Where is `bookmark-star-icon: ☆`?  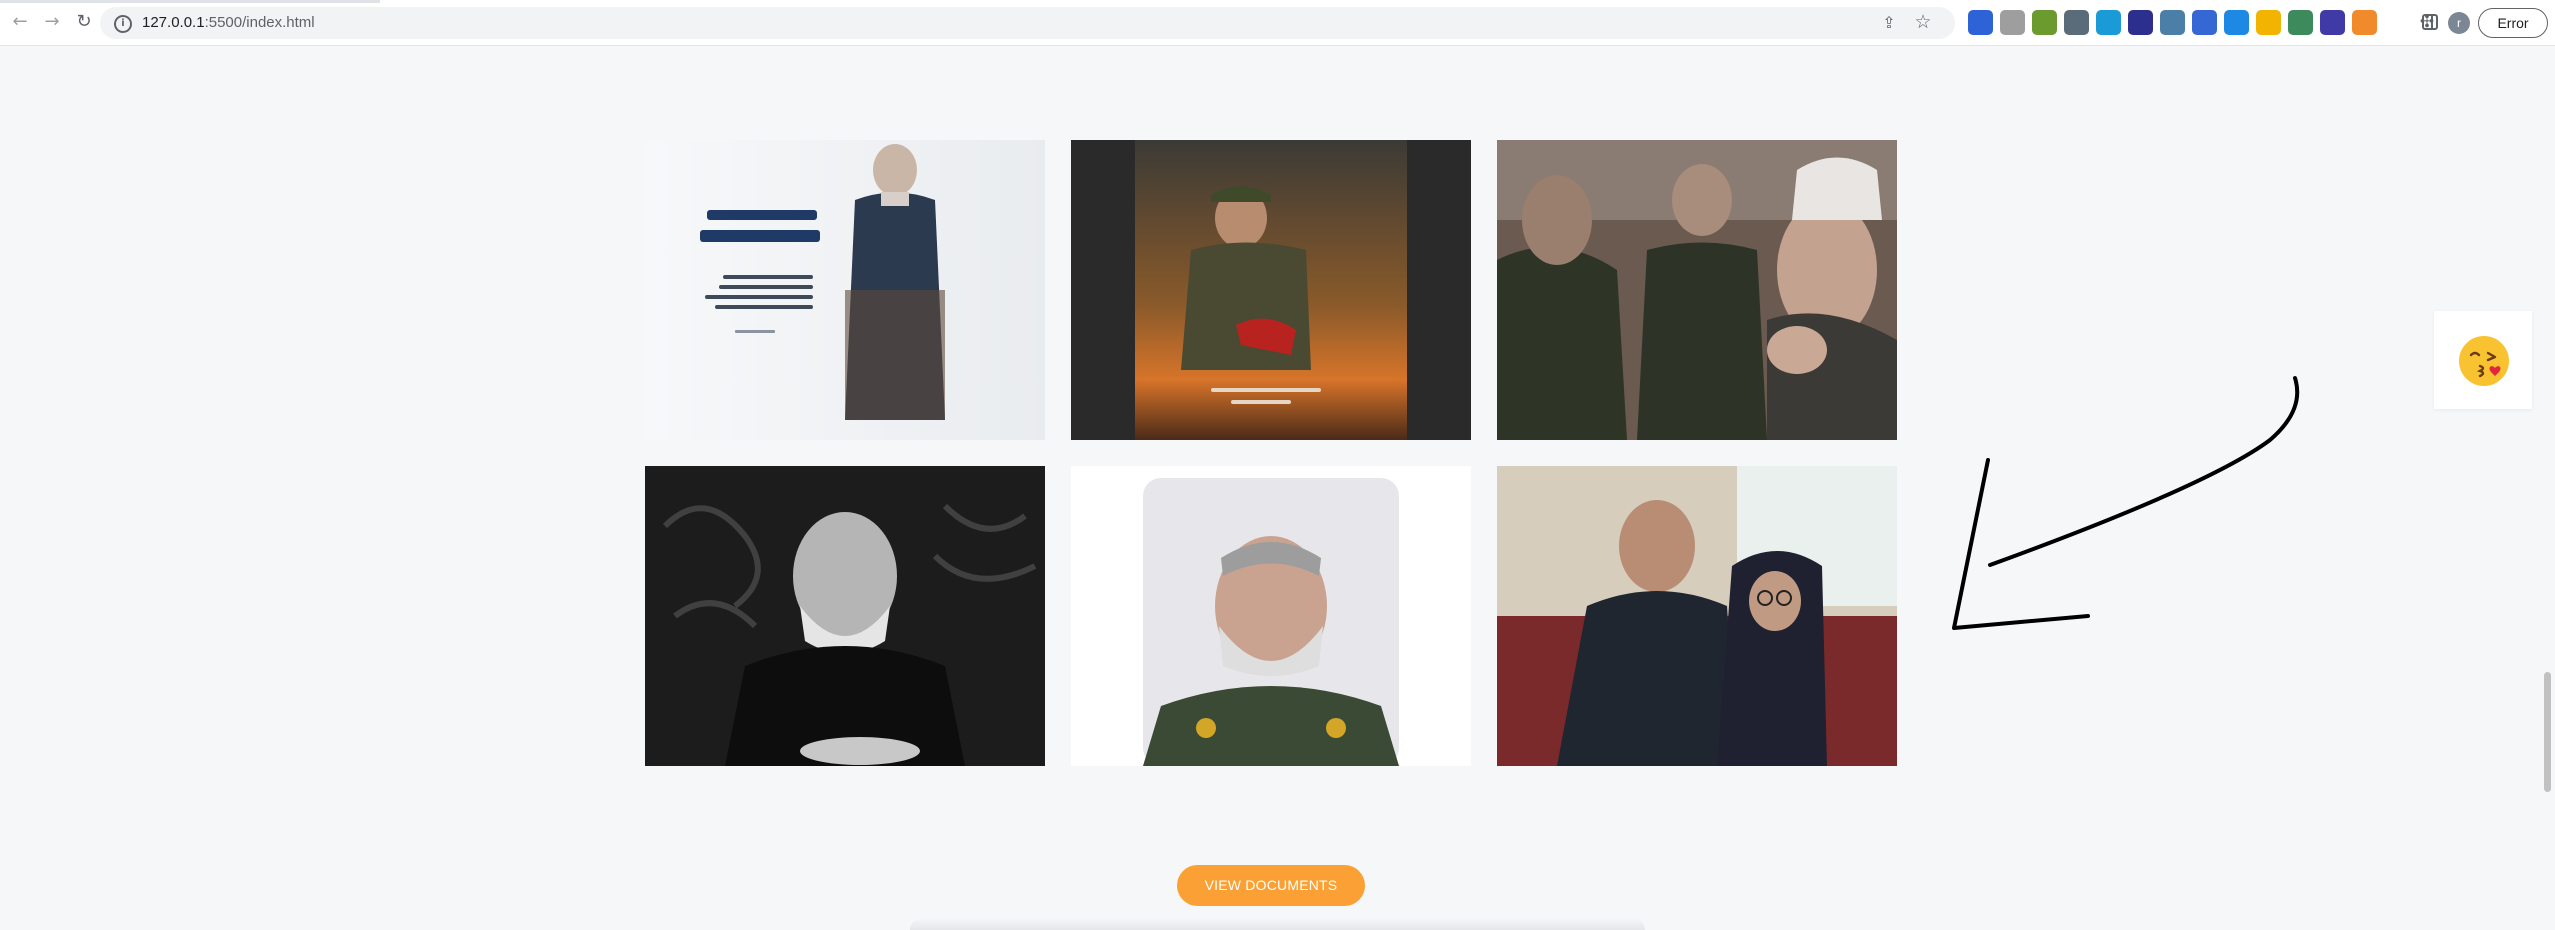 bookmark-star-icon: ☆ is located at coordinates (1923, 22).